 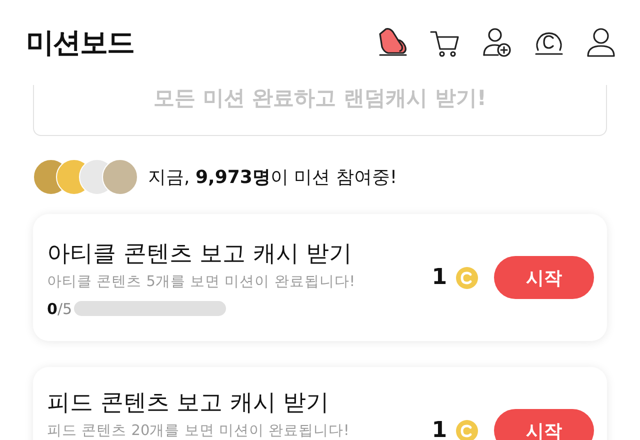 I want to click on mission-title: 피드 콘텐츠 보고 캐시 받기, so click(x=188, y=403).